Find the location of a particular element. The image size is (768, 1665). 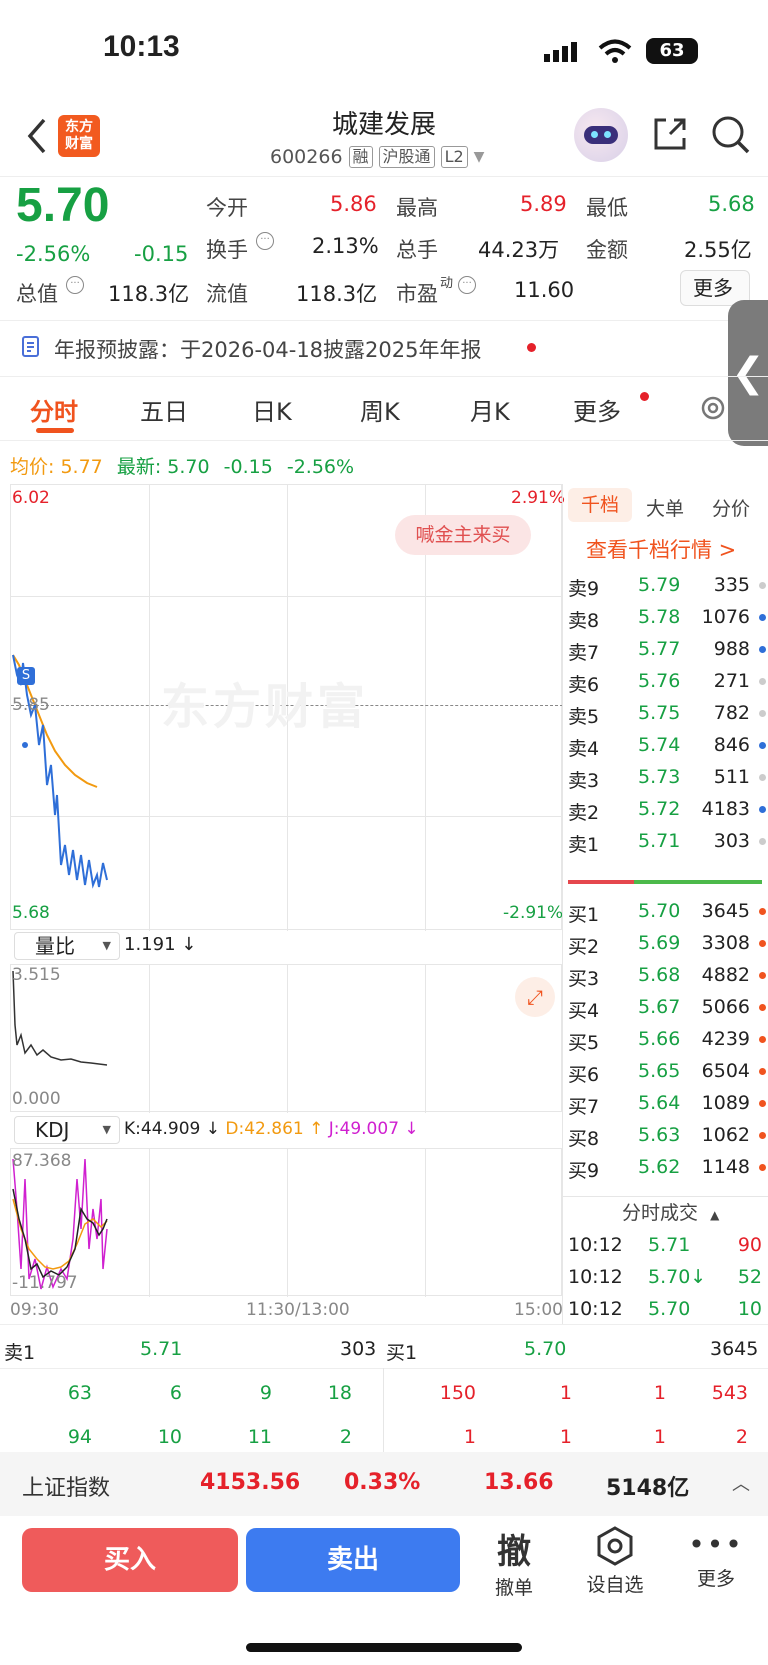

buys-price: 5.65 is located at coordinates (659, 1071).